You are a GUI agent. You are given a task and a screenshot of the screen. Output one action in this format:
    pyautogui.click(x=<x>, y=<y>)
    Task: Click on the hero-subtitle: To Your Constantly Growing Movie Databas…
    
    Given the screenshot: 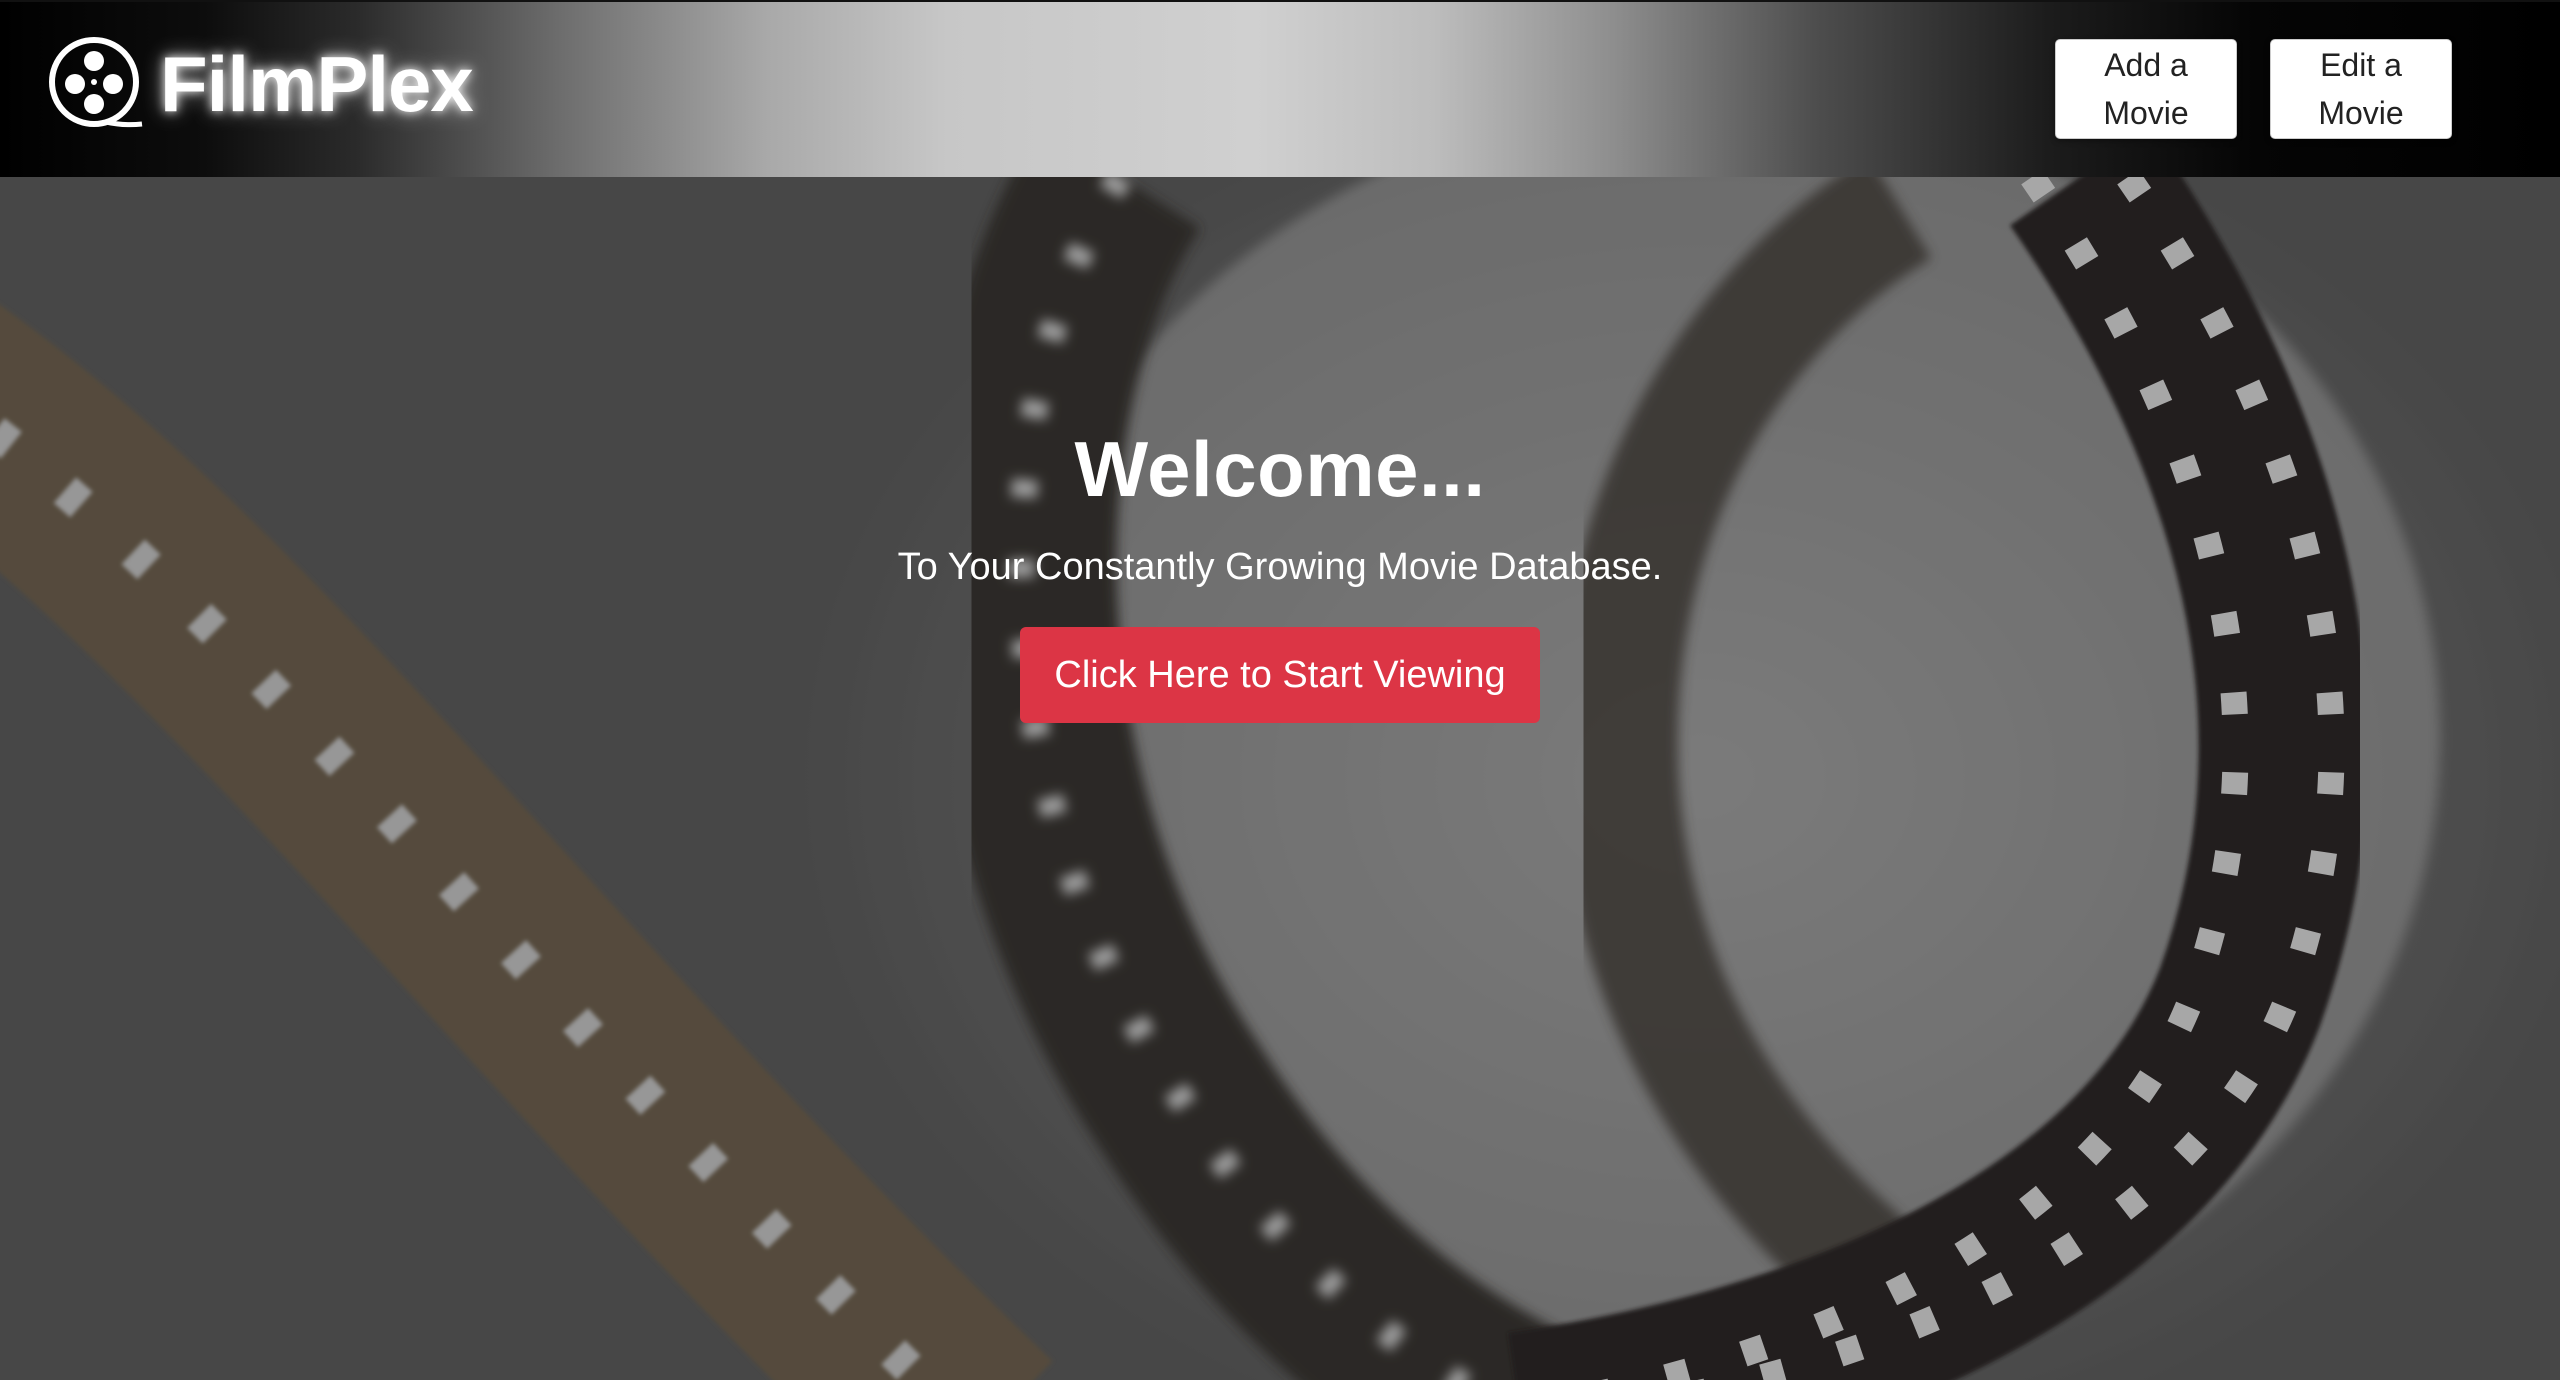 What is the action you would take?
    pyautogui.click(x=1280, y=567)
    